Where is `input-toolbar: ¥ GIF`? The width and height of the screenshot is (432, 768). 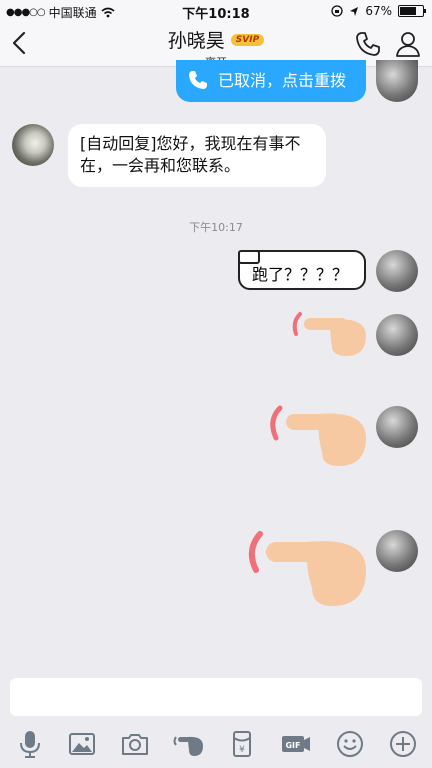 input-toolbar: ¥ GIF is located at coordinates (216, 745).